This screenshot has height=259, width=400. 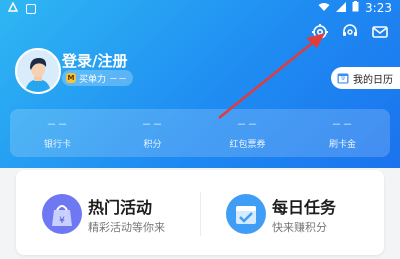 I want to click on stat-label: 积分, so click(x=152, y=145).